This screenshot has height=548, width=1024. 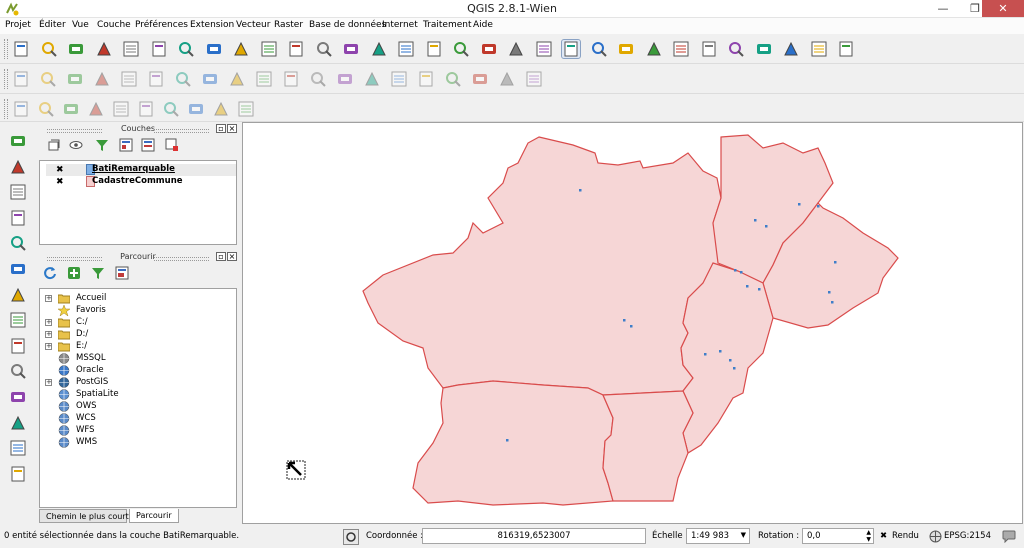 What do you see at coordinates (52, 25) in the screenshot?
I see `menu-editer: Éditer` at bounding box center [52, 25].